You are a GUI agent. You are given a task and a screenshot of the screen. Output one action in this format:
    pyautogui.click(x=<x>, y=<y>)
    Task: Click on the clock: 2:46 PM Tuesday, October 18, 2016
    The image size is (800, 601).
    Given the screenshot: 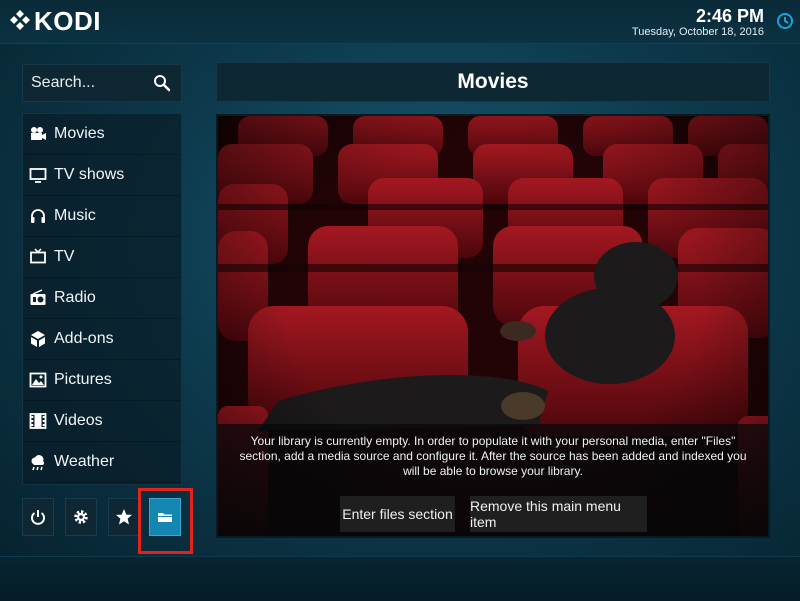 What is the action you would take?
    pyautogui.click(x=698, y=23)
    